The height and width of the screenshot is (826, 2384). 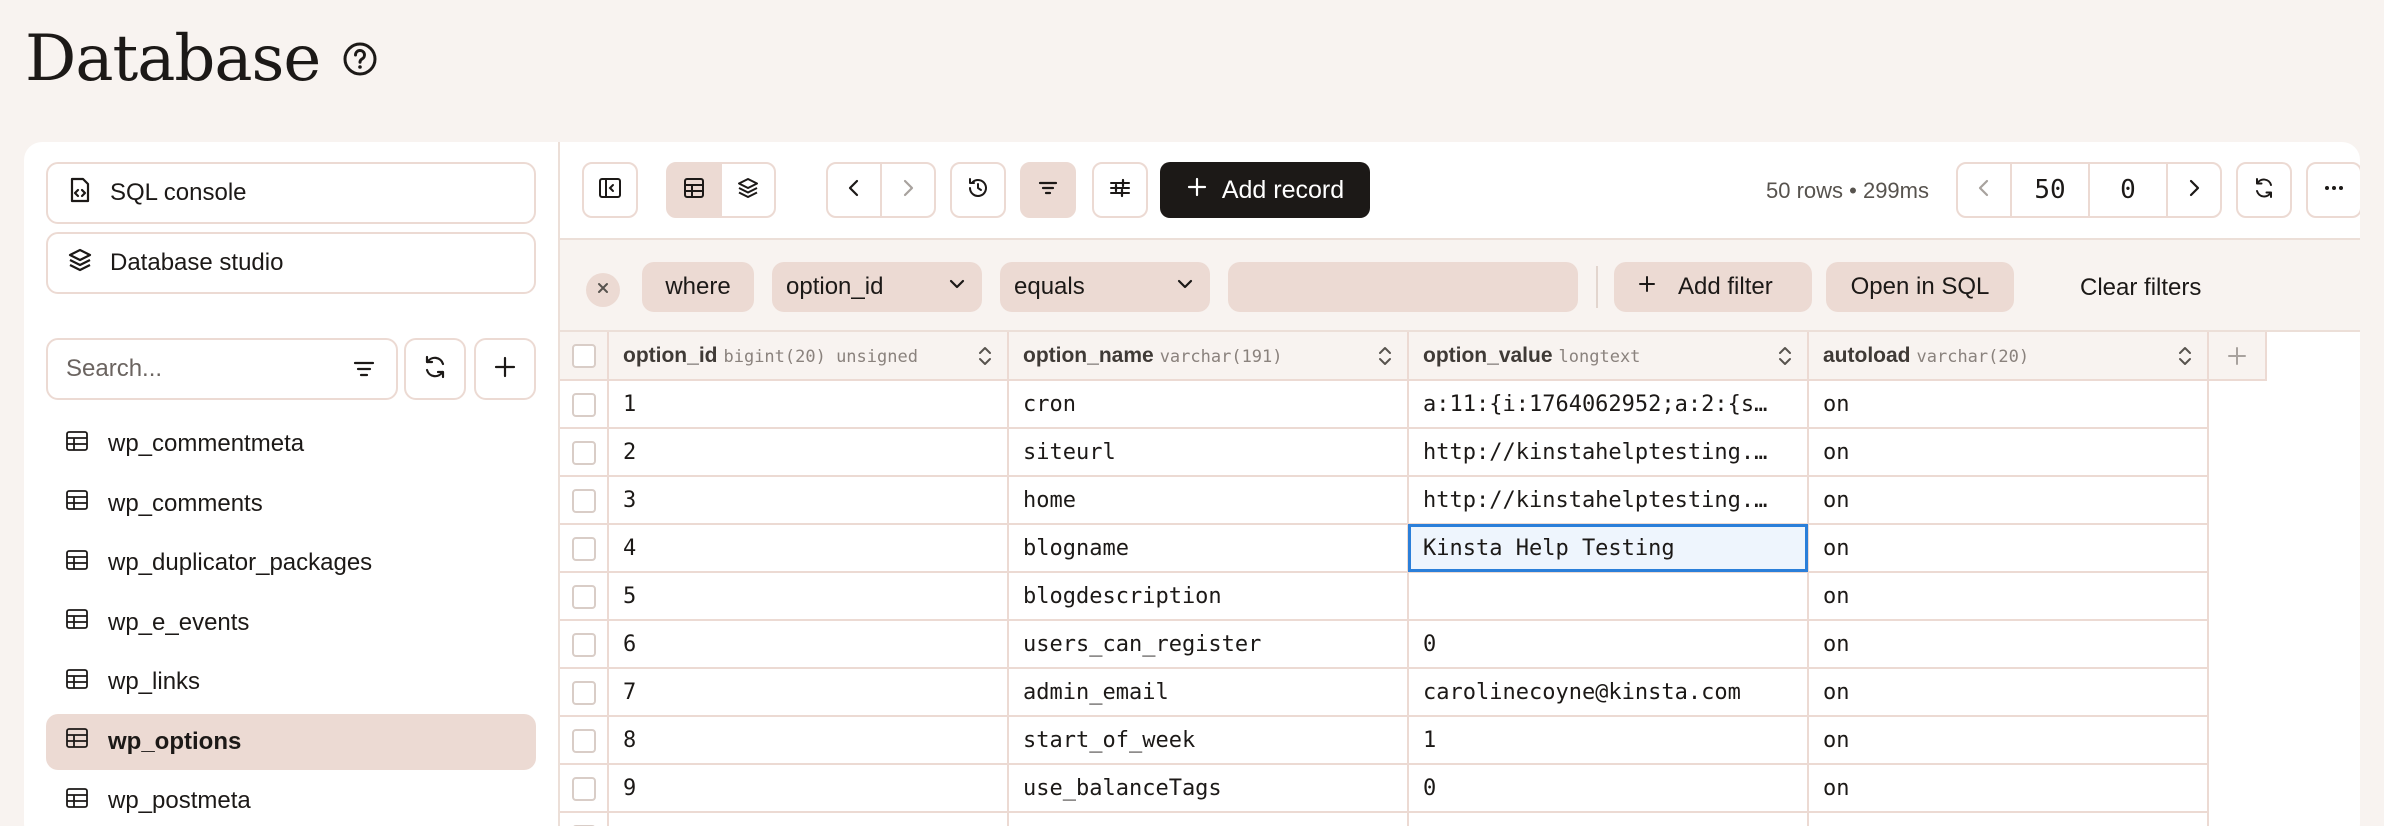 I want to click on cell-option_value, so click(x=1608, y=819).